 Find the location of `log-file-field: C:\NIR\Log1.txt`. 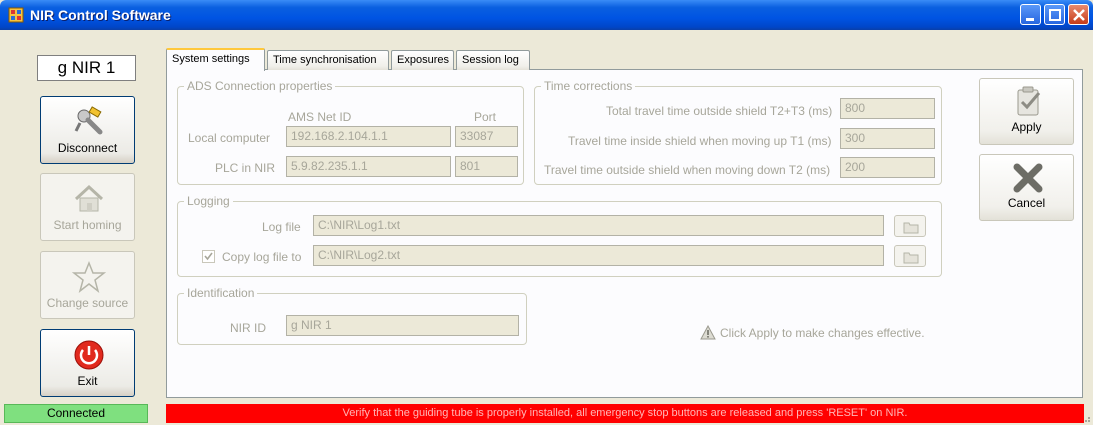

log-file-field: C:\NIR\Log1.txt is located at coordinates (598, 225).